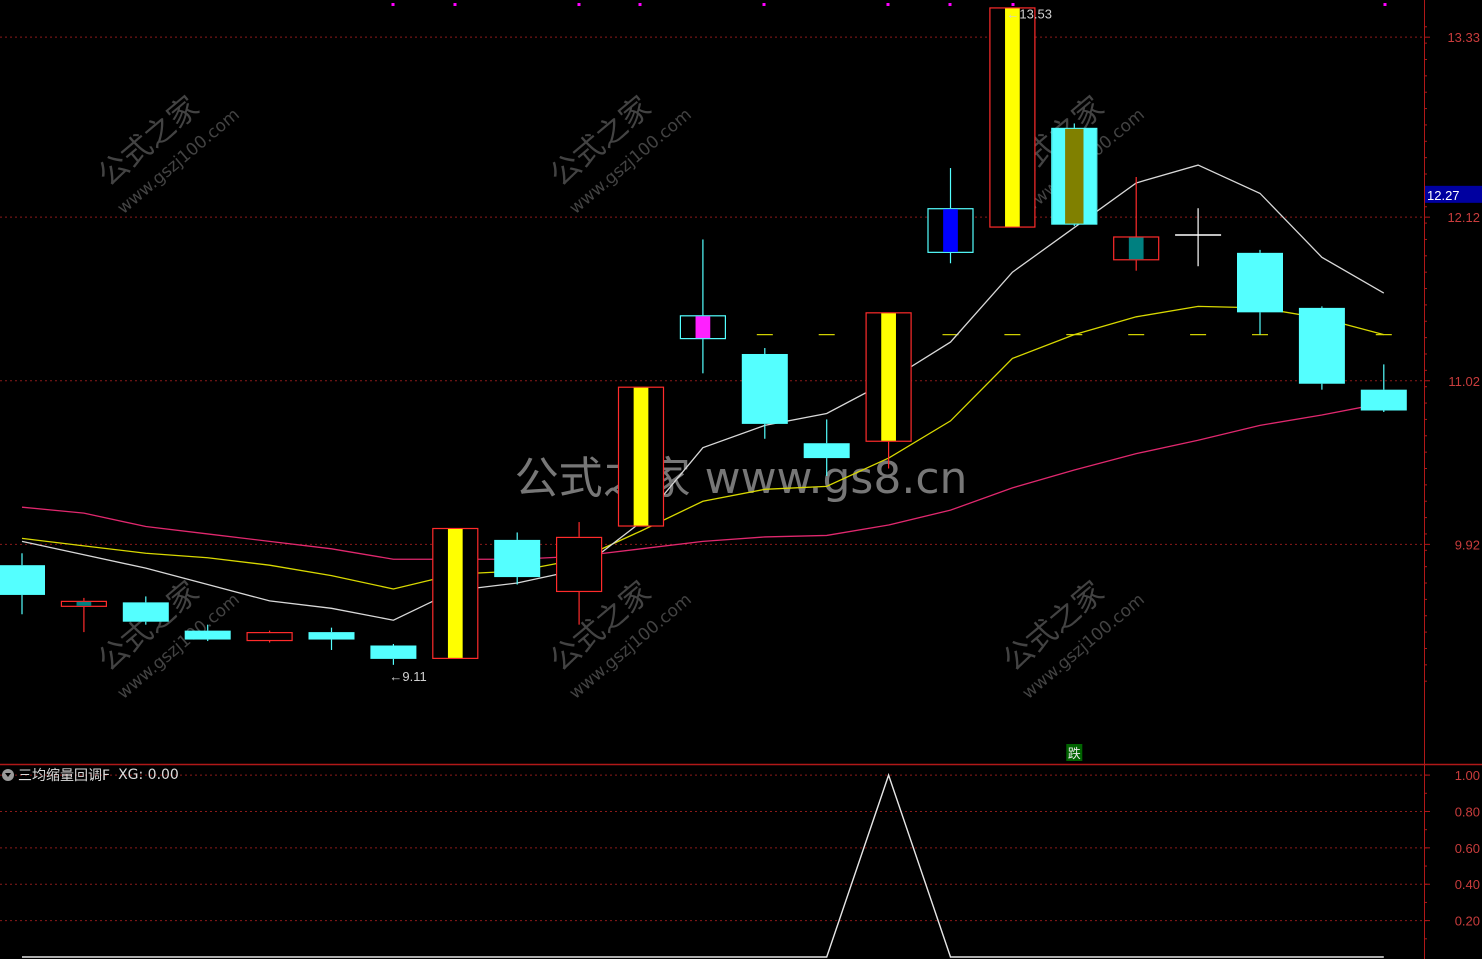  Describe the element at coordinates (148, 775) in the screenshot. I see `indicator-xg-value: XG: 0.00` at that location.